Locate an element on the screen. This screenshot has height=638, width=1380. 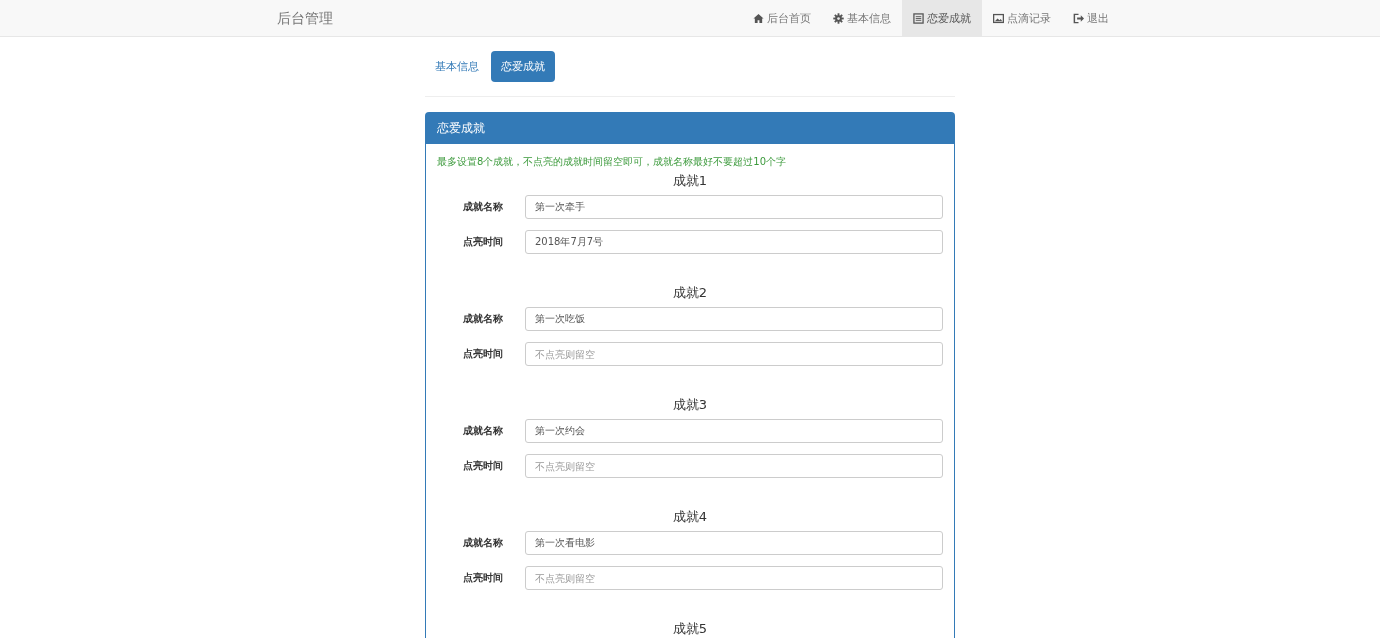
achievement-title: 成就3 is located at coordinates (690, 405).